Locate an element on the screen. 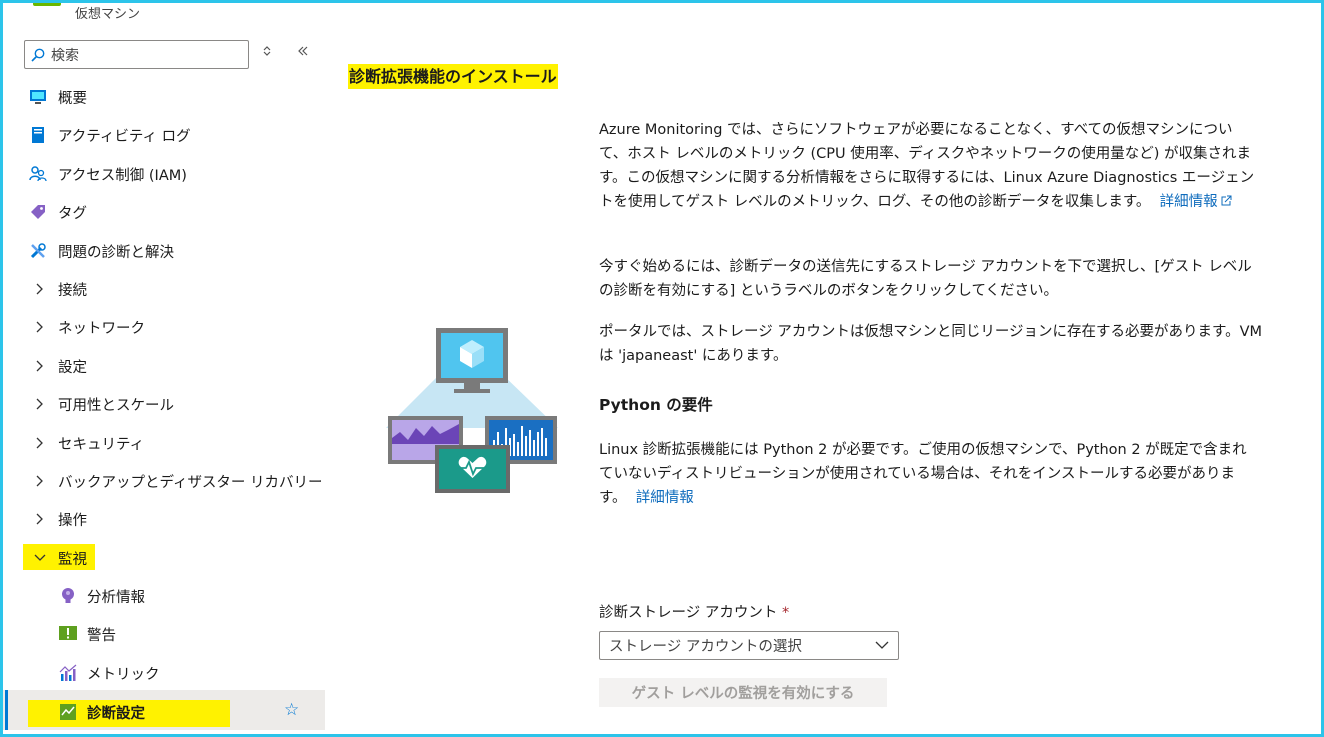  sidebar-item-diagnose: 問題の診断と解決 is located at coordinates (164, 251).